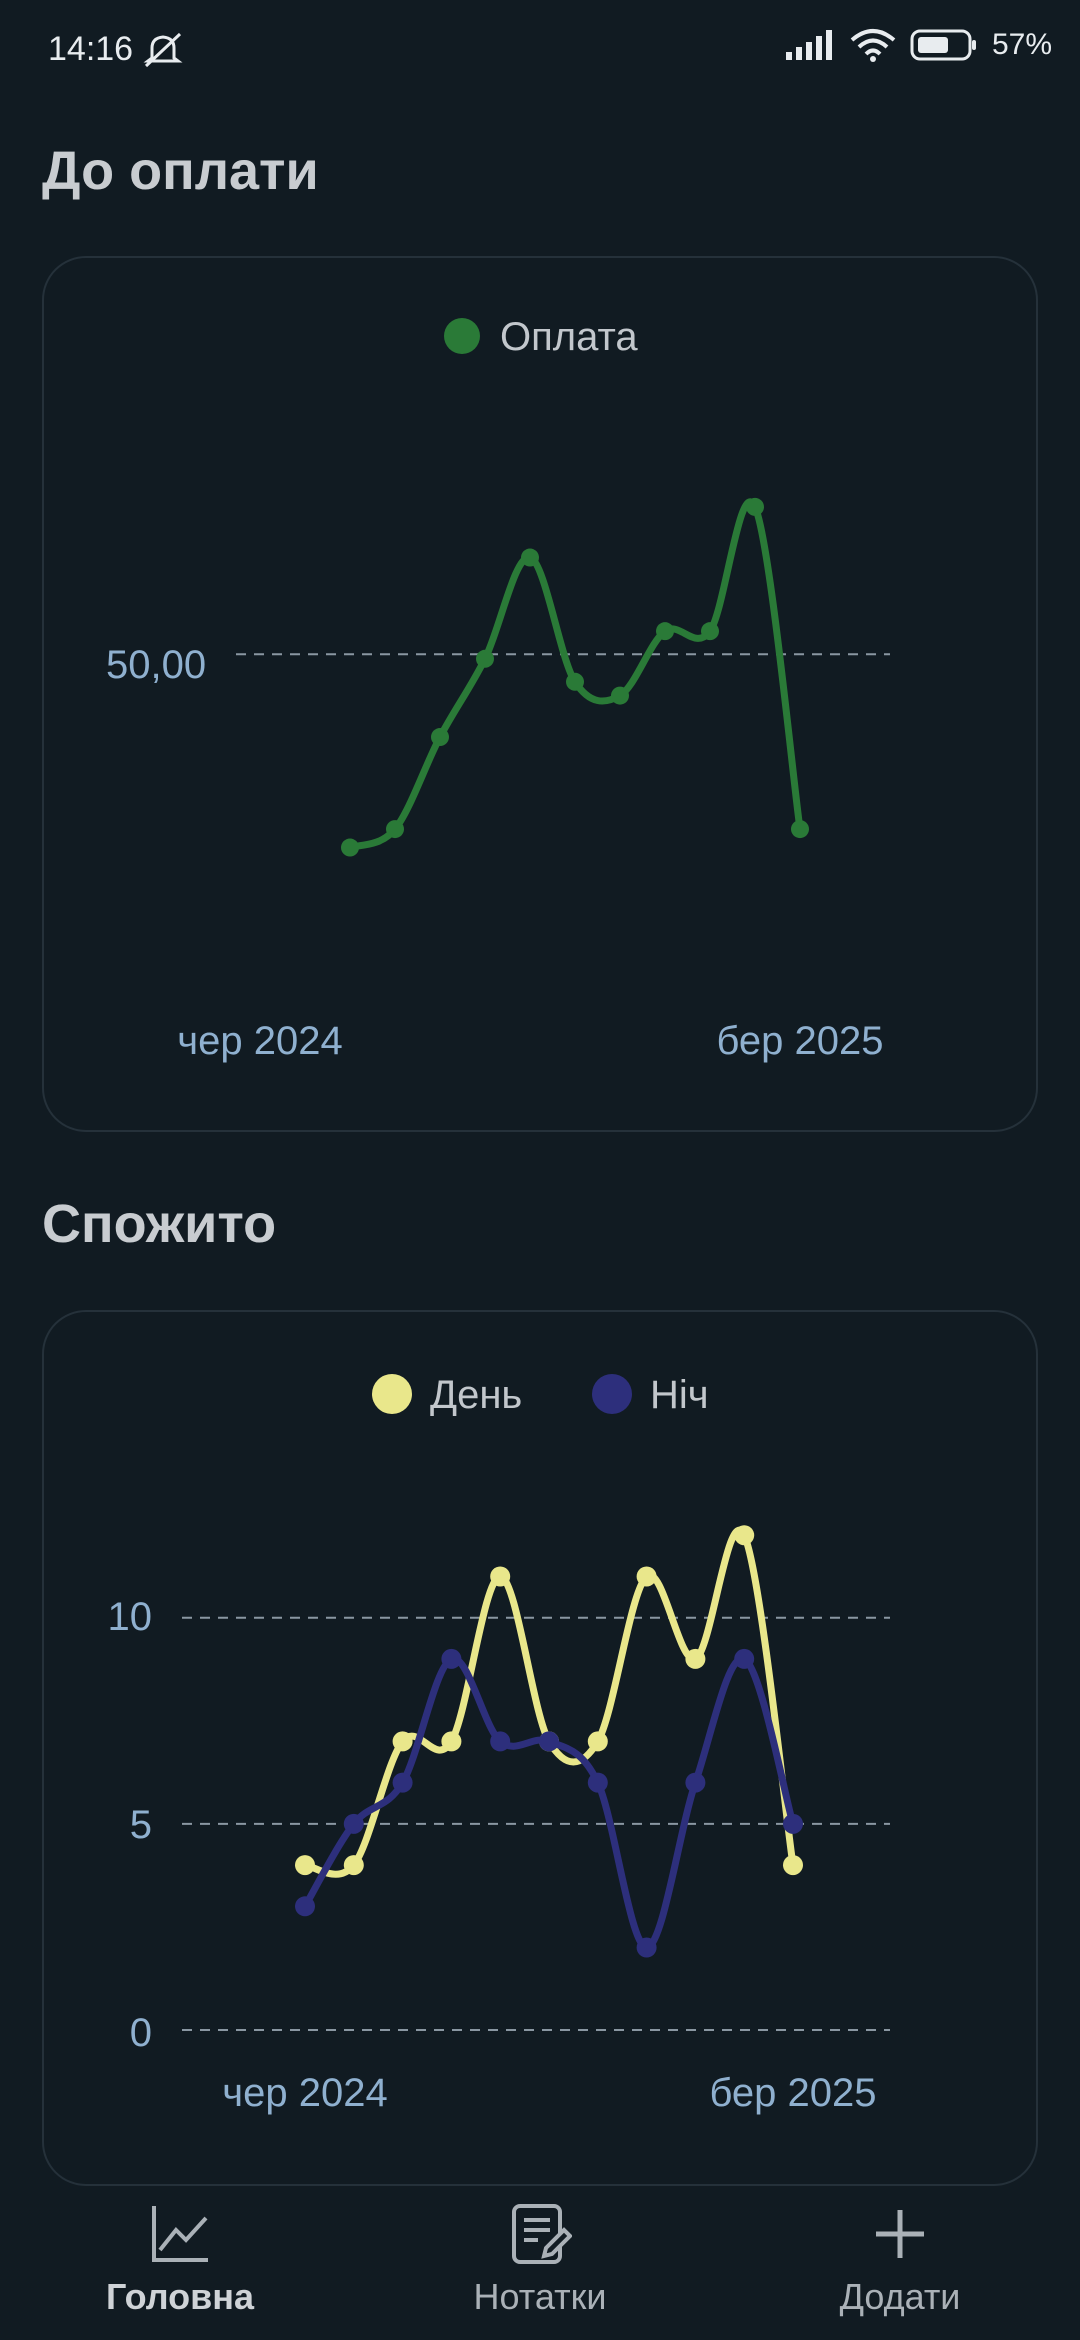  I want to click on nav-item-add: Додати, so click(900, 2254).